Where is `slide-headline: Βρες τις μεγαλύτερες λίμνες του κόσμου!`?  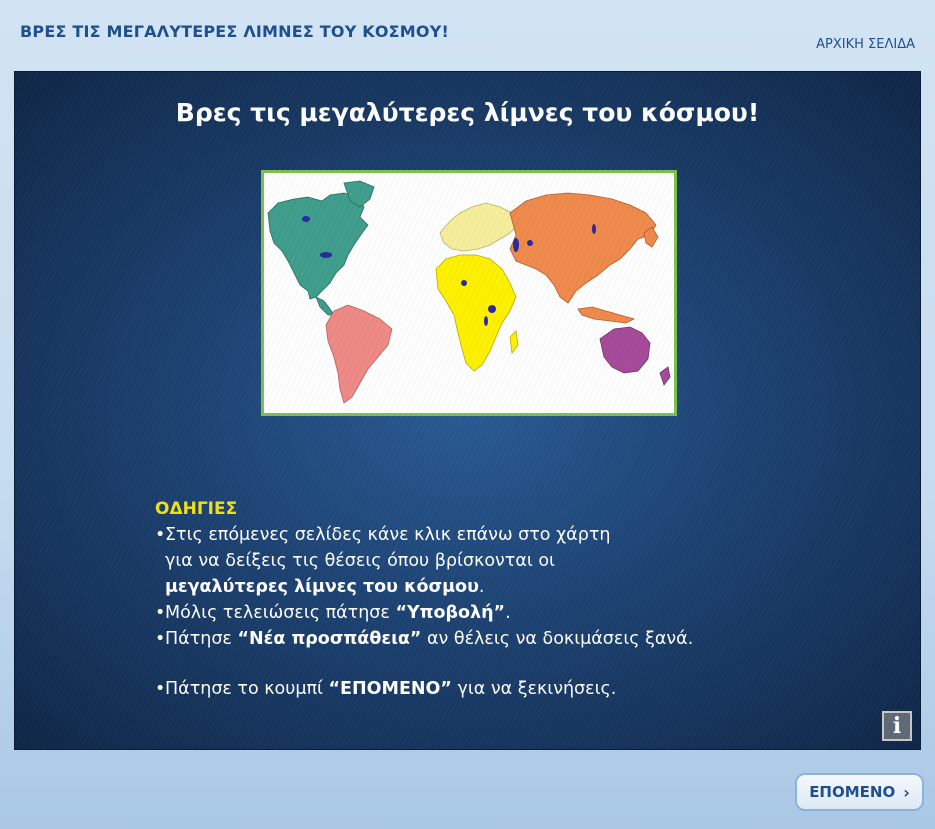
slide-headline: Βρες τις μεγαλύτερες λίμνες του κόσμου! is located at coordinates (467, 112).